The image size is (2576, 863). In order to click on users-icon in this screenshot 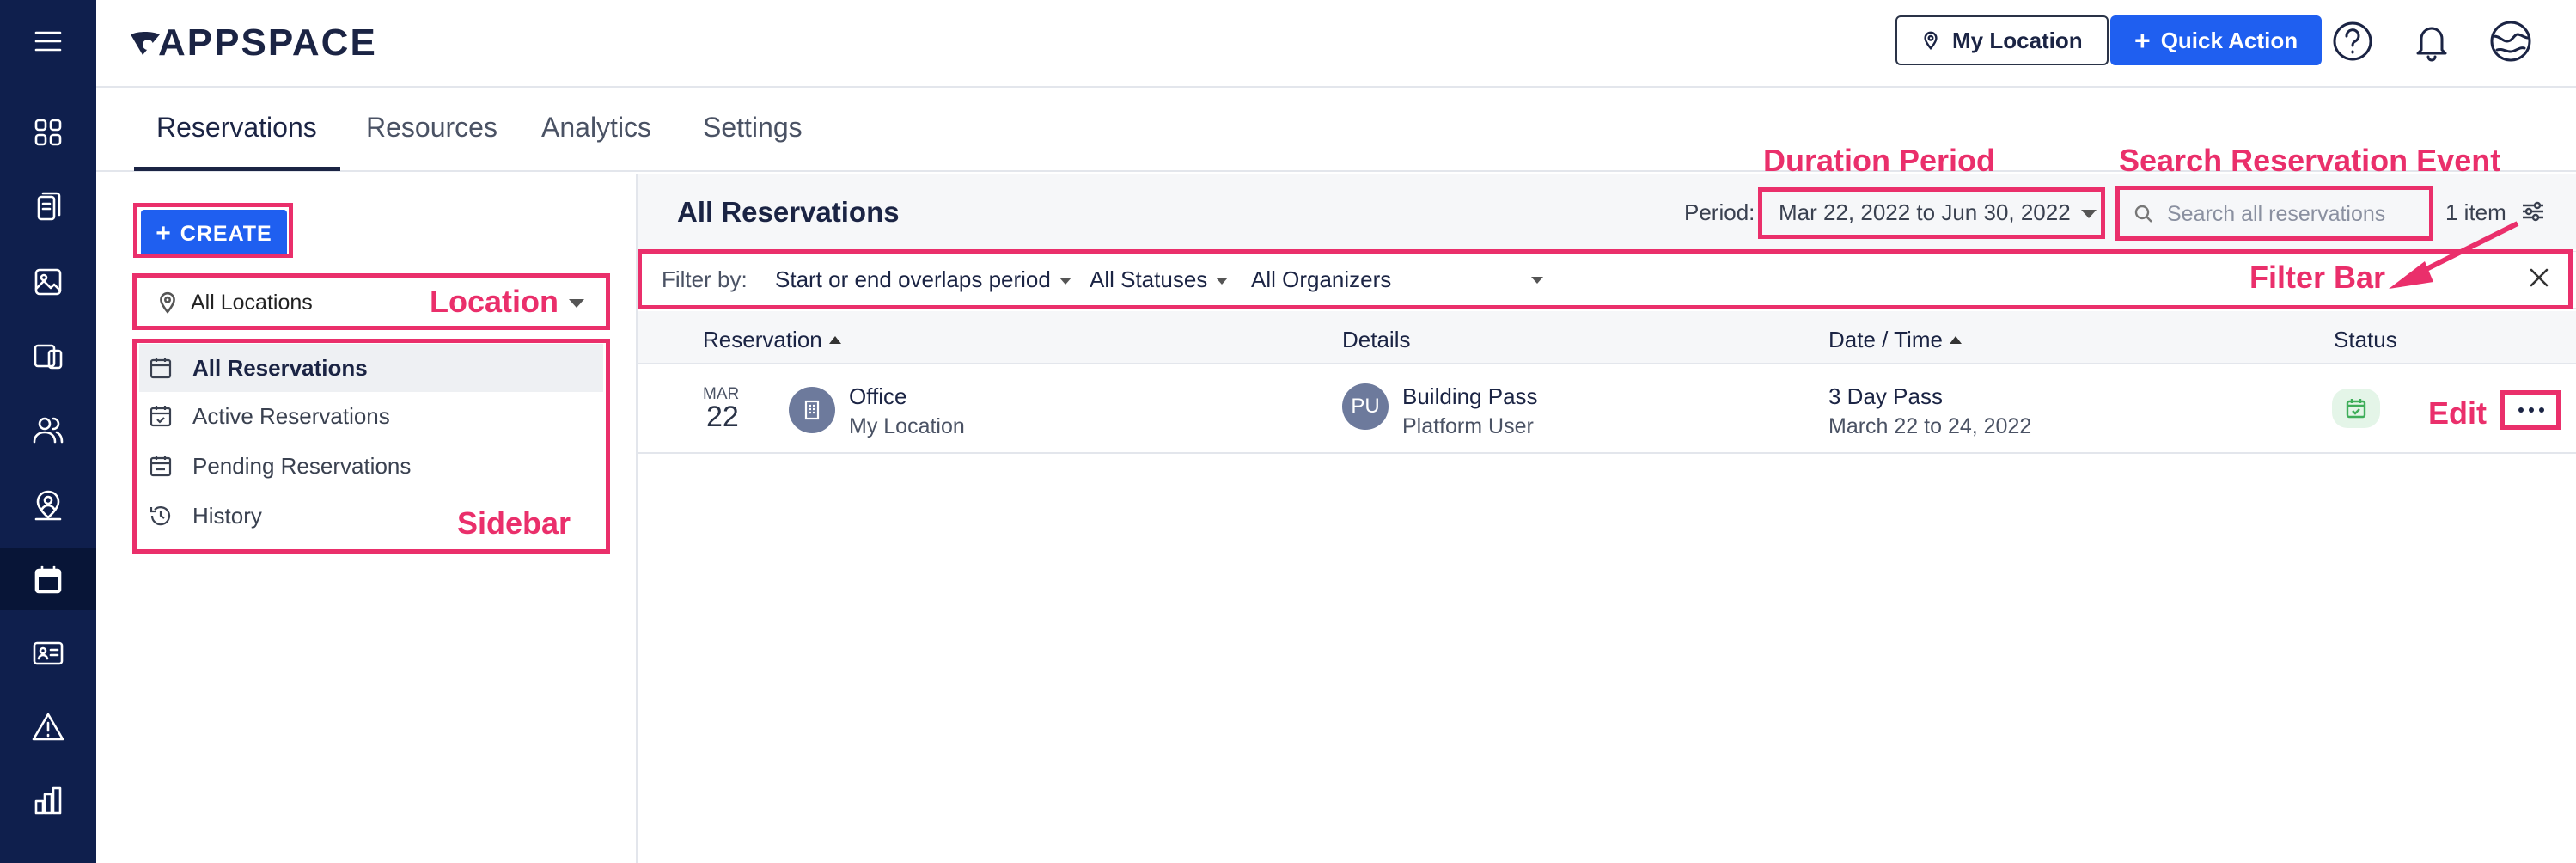, I will do `click(49, 430)`.